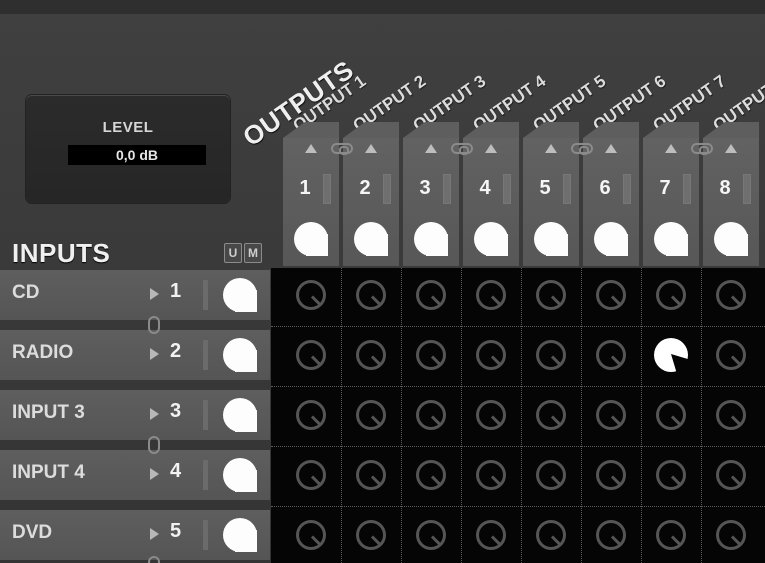 This screenshot has width=765, height=563. What do you see at coordinates (311, 148) in the screenshot?
I see `output-1-up-icon` at bounding box center [311, 148].